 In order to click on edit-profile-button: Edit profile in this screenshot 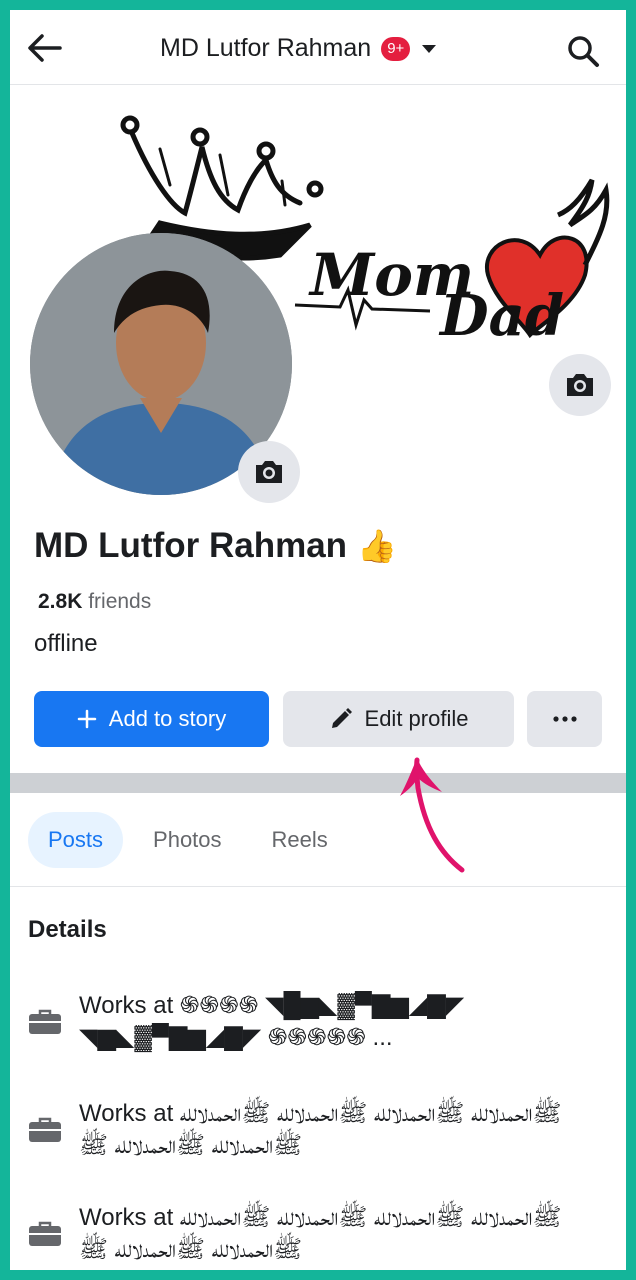, I will do `click(398, 719)`.